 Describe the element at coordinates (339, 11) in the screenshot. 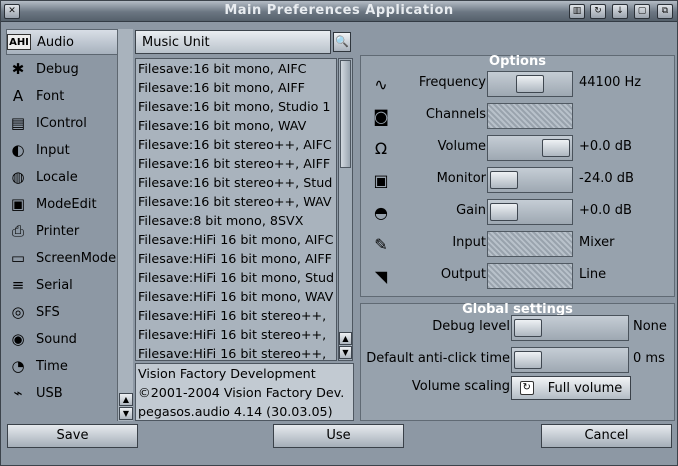

I see `title-bar: ✕ Main Preferences Application ▥ ↻ ↓ ▢ ⧉` at that location.